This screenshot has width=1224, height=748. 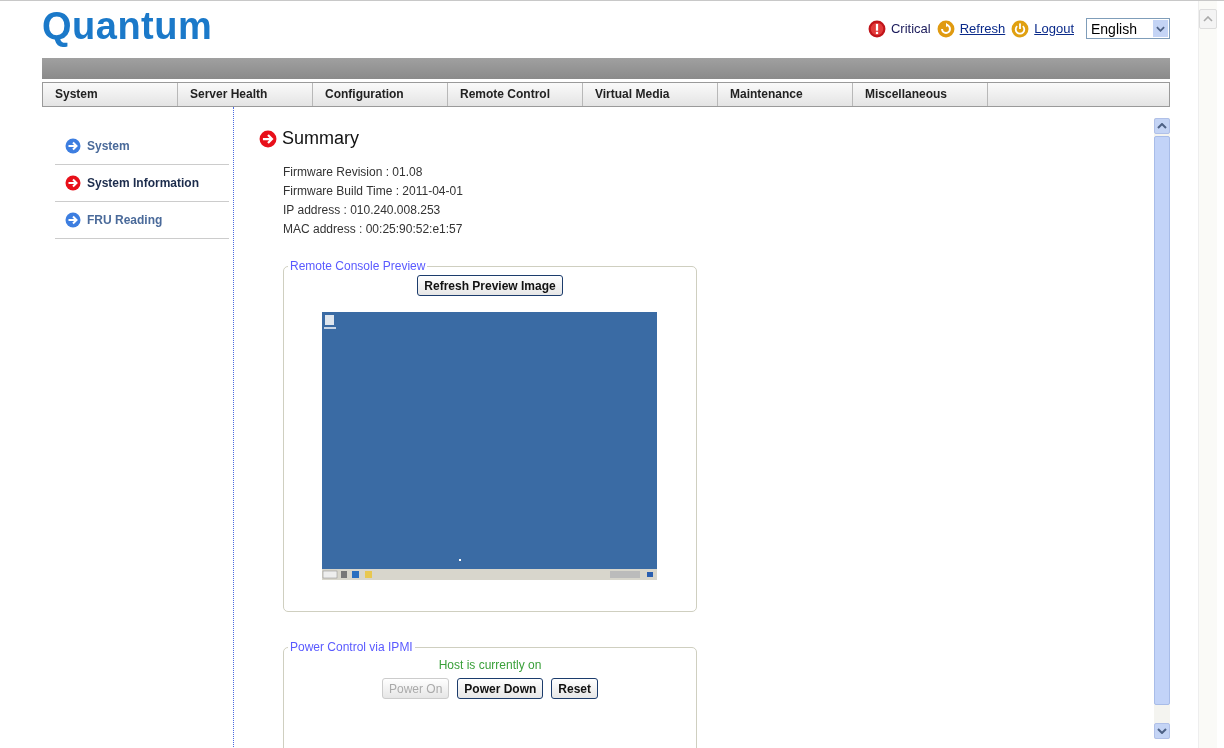 What do you see at coordinates (1162, 731) in the screenshot?
I see `scroll-down-icon` at bounding box center [1162, 731].